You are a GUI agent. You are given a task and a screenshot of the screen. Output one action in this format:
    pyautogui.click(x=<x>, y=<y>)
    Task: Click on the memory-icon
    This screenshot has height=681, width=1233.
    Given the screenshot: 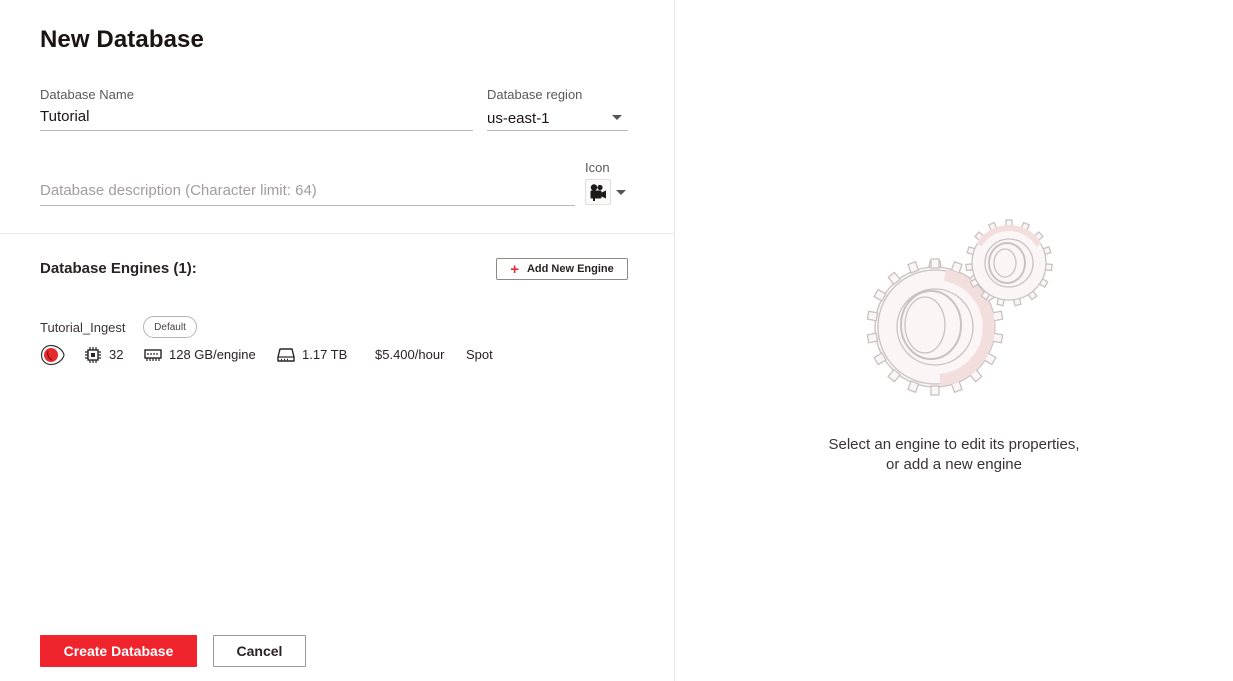 What is the action you would take?
    pyautogui.click(x=153, y=355)
    